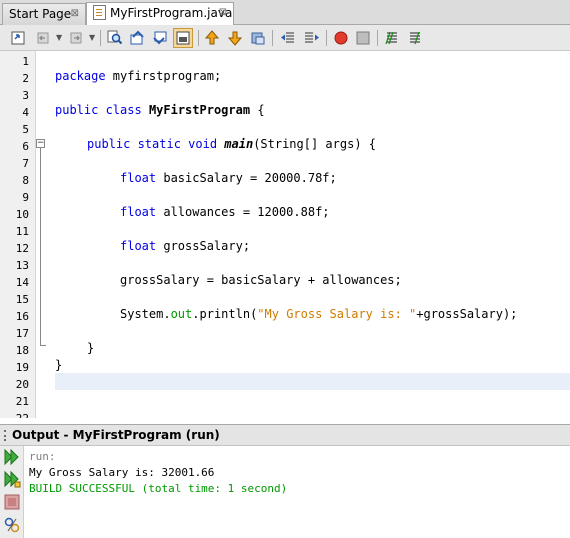 The width and height of the screenshot is (570, 538). I want to click on code-text: +grossSalary);, so click(467, 314).